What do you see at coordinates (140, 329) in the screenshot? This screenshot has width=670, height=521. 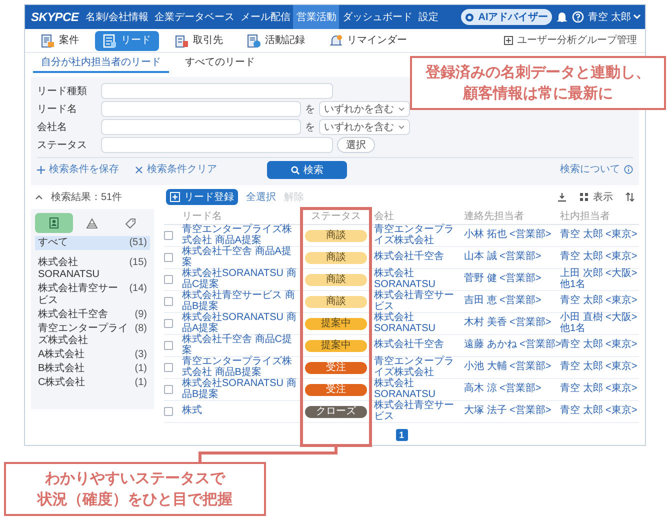 I see `company-count: (8)` at bounding box center [140, 329].